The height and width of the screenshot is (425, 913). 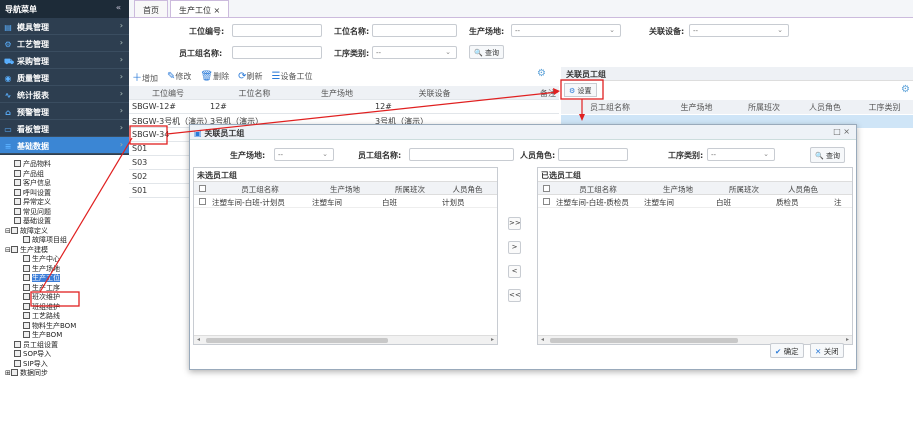 I want to click on query-button: 🔍 查询, so click(x=486, y=52).